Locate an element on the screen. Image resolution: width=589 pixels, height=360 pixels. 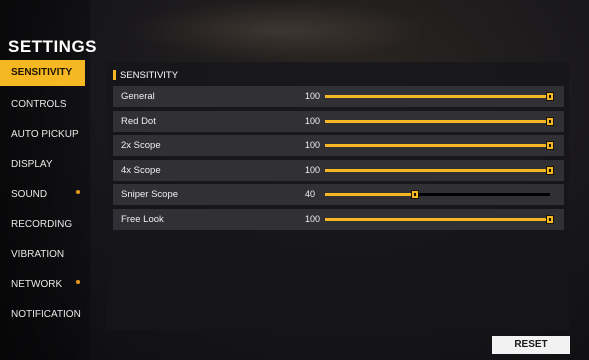
row-label: General is located at coordinates (138, 96).